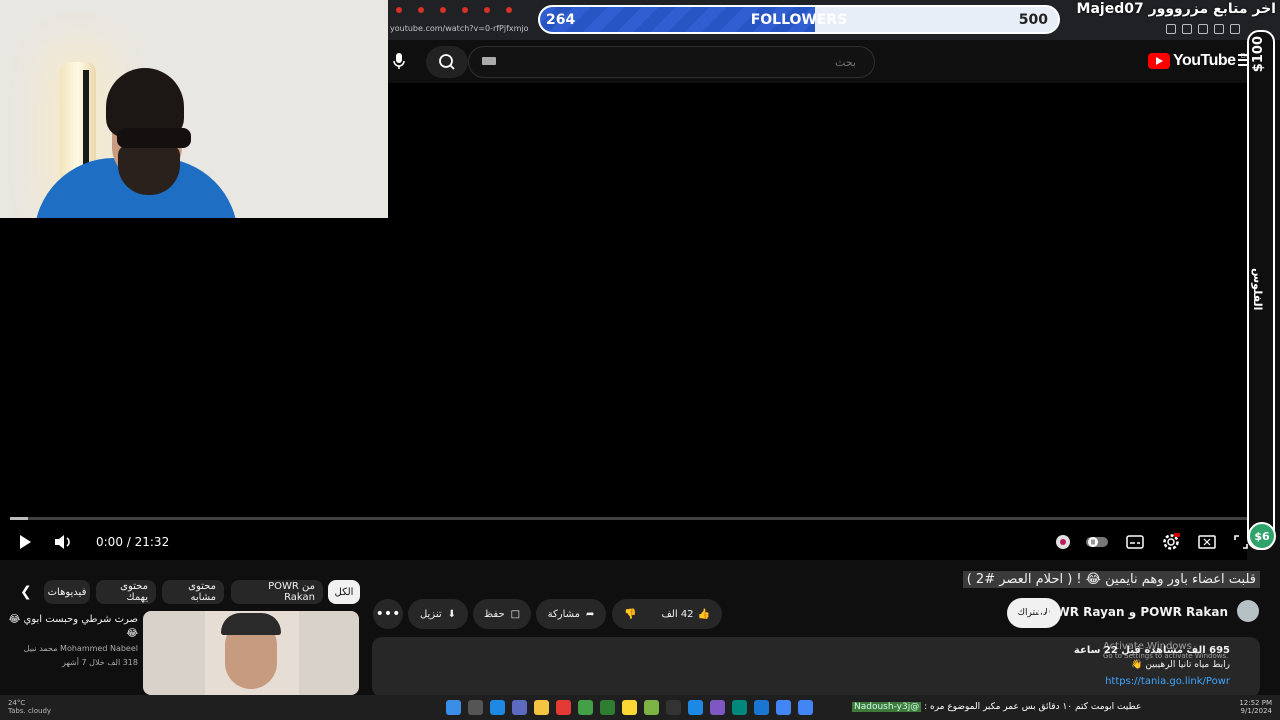 This screenshot has height=720, width=1280. I want to click on webcam-feed, so click(194, 109).